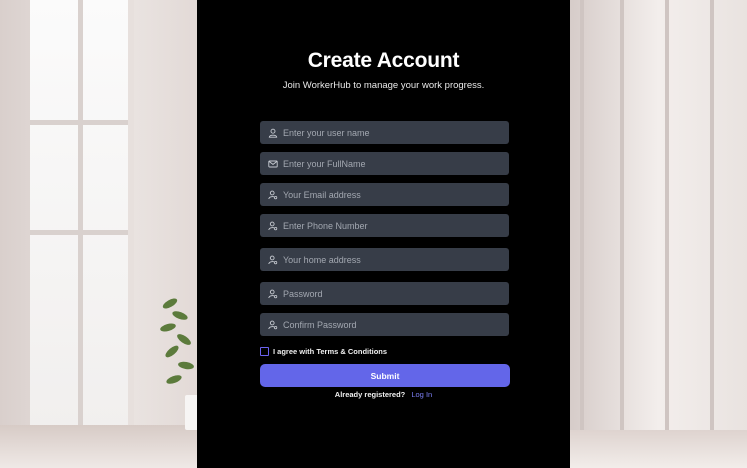 The height and width of the screenshot is (468, 747). What do you see at coordinates (388, 324) in the screenshot?
I see `confirm-password-input` at bounding box center [388, 324].